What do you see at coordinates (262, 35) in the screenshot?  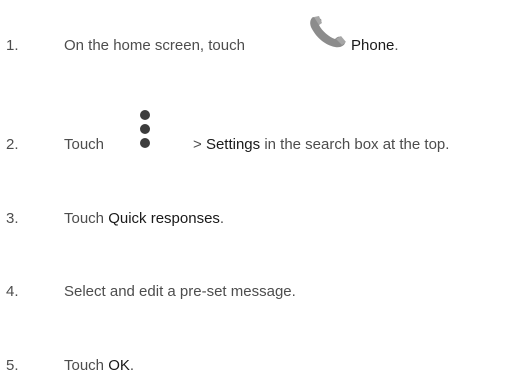 I see `step-1: 1. On the home screen, touch Phone.` at bounding box center [262, 35].